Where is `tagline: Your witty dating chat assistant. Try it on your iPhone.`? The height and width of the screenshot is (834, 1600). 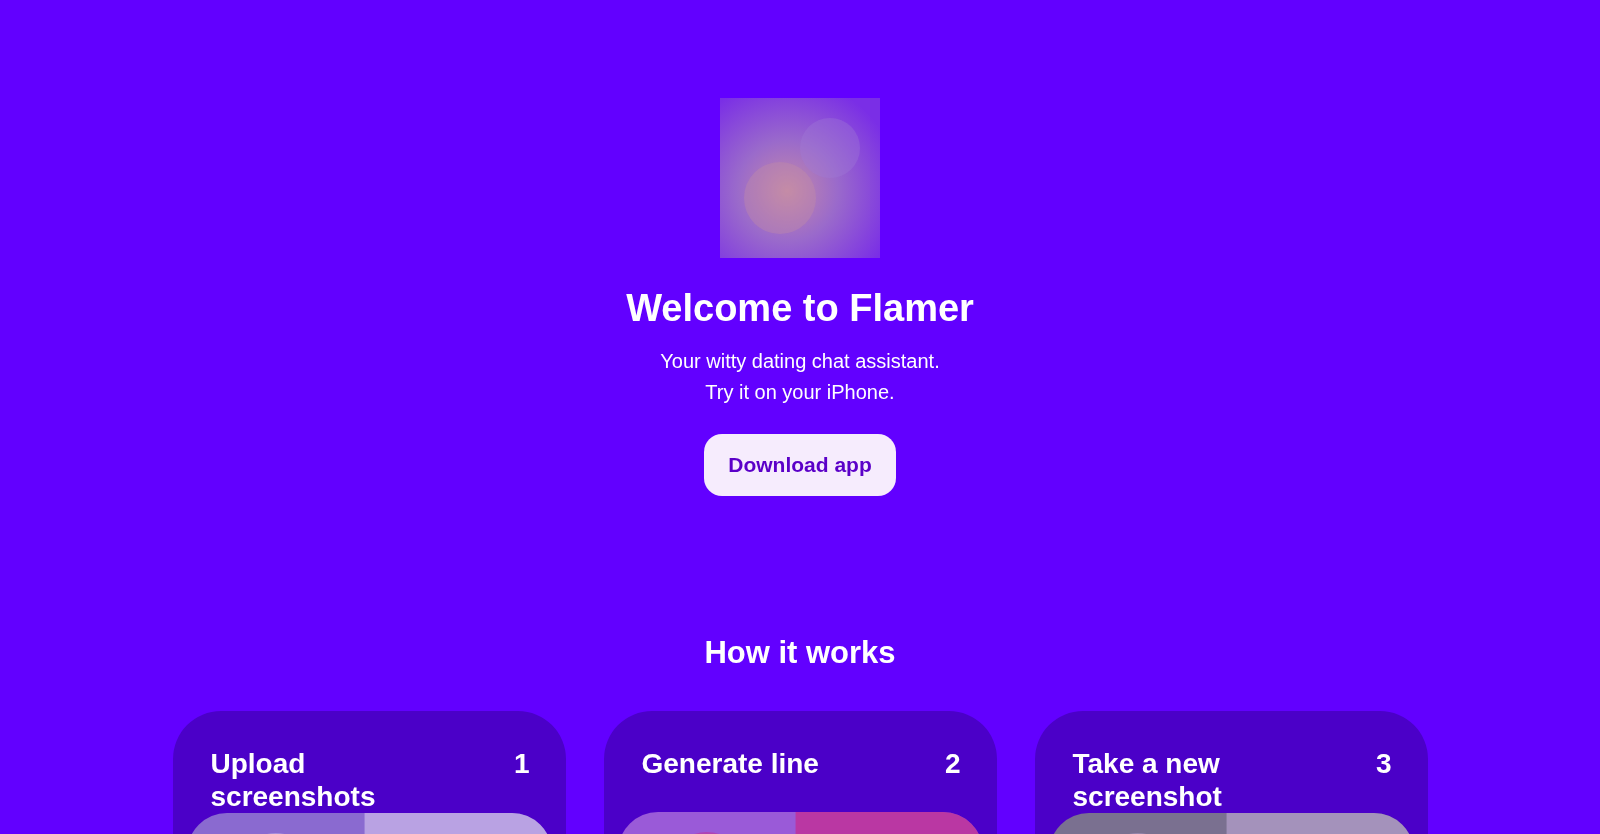
tagline: Your witty dating chat assistant. Try it on your iPhone. is located at coordinates (800, 376).